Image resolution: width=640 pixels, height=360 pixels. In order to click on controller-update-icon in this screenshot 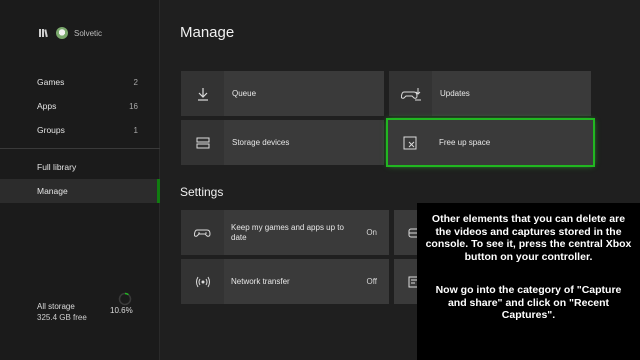, I will do `click(410, 93)`.